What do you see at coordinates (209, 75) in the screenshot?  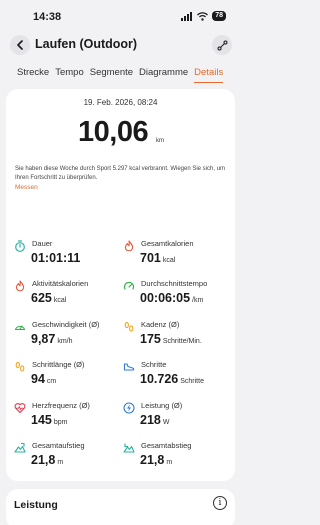 I see `tab-details: Details` at bounding box center [209, 75].